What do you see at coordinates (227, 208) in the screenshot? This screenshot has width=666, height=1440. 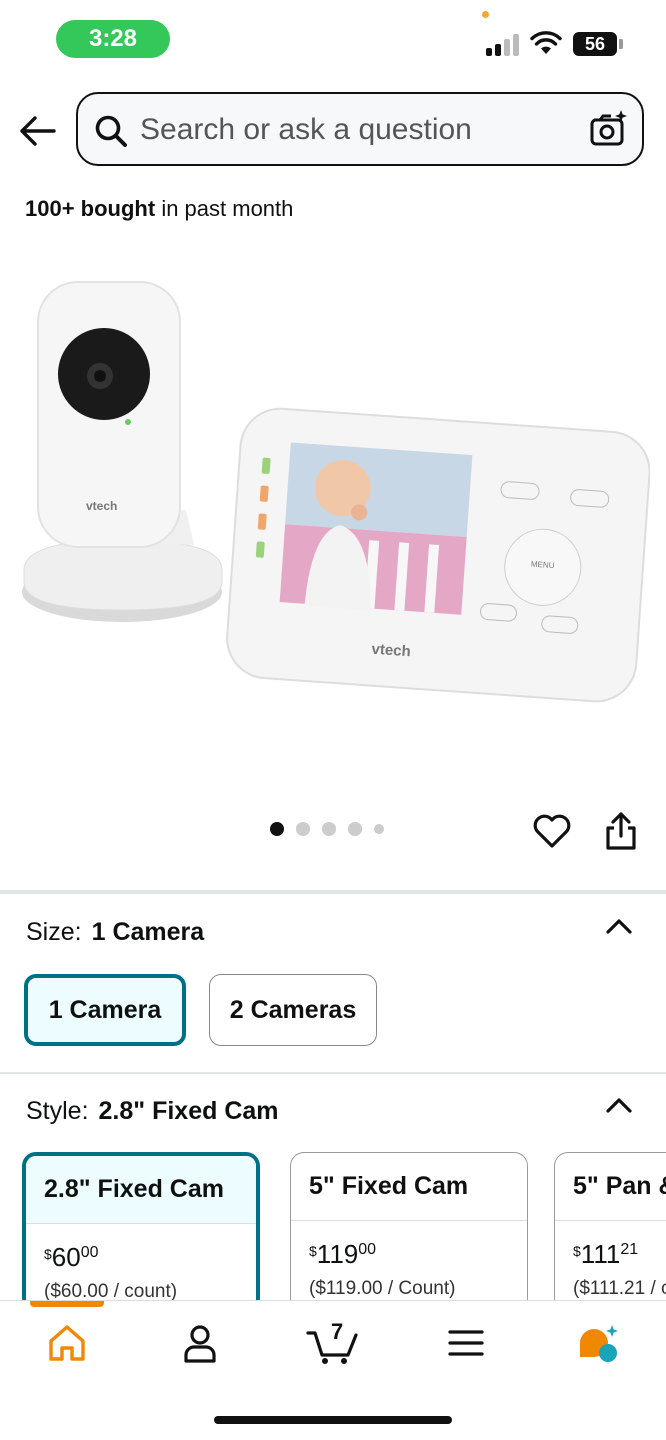 I see `bought-suffix: in past month` at bounding box center [227, 208].